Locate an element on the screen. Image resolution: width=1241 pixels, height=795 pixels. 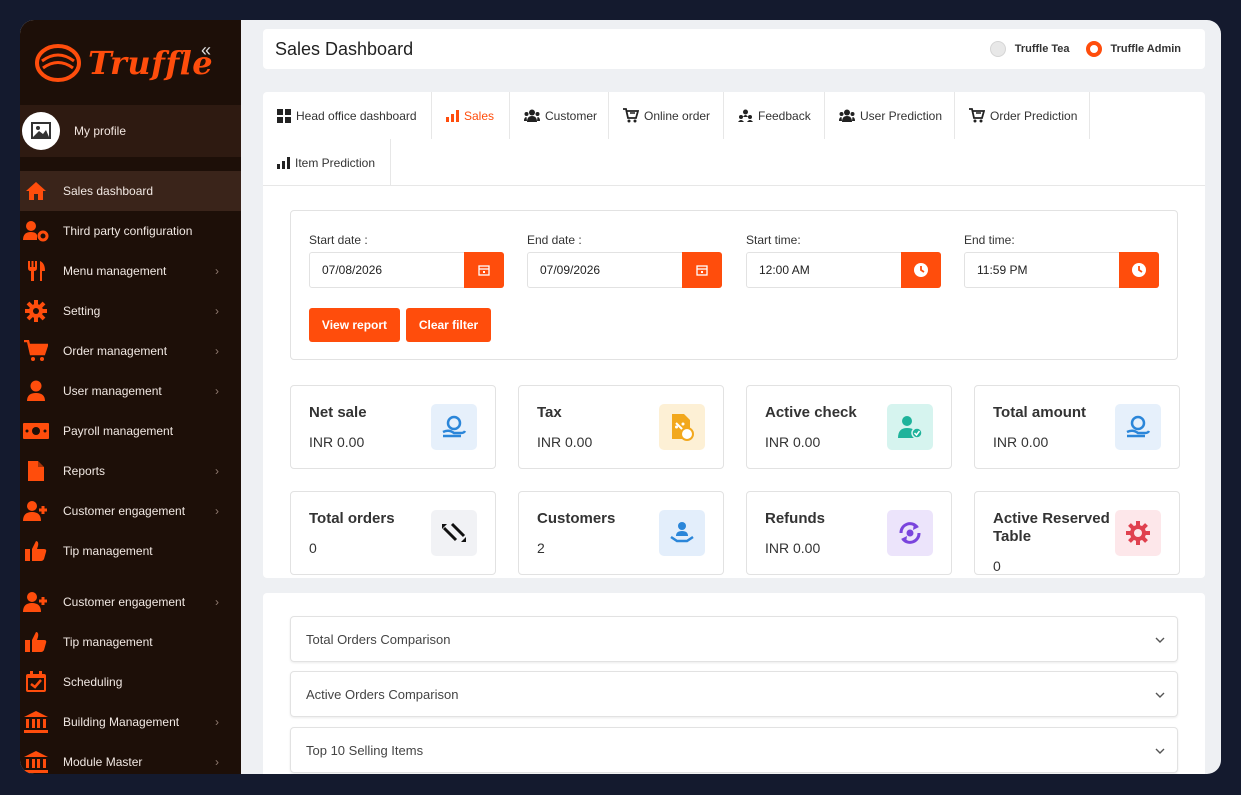
sidebar-item-module-master: Module Master › is located at coordinates (130, 758).